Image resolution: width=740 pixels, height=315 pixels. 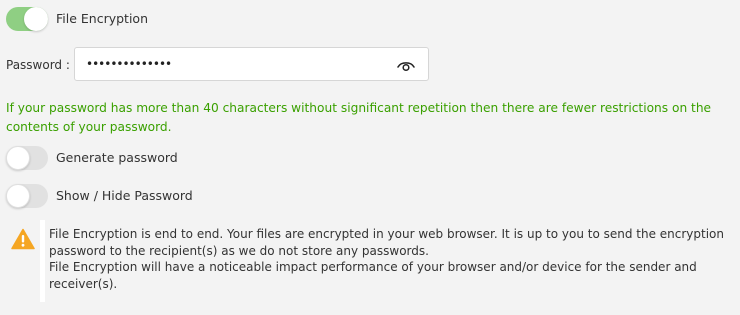 I want to click on generate-password-toggle, so click(x=27, y=158).